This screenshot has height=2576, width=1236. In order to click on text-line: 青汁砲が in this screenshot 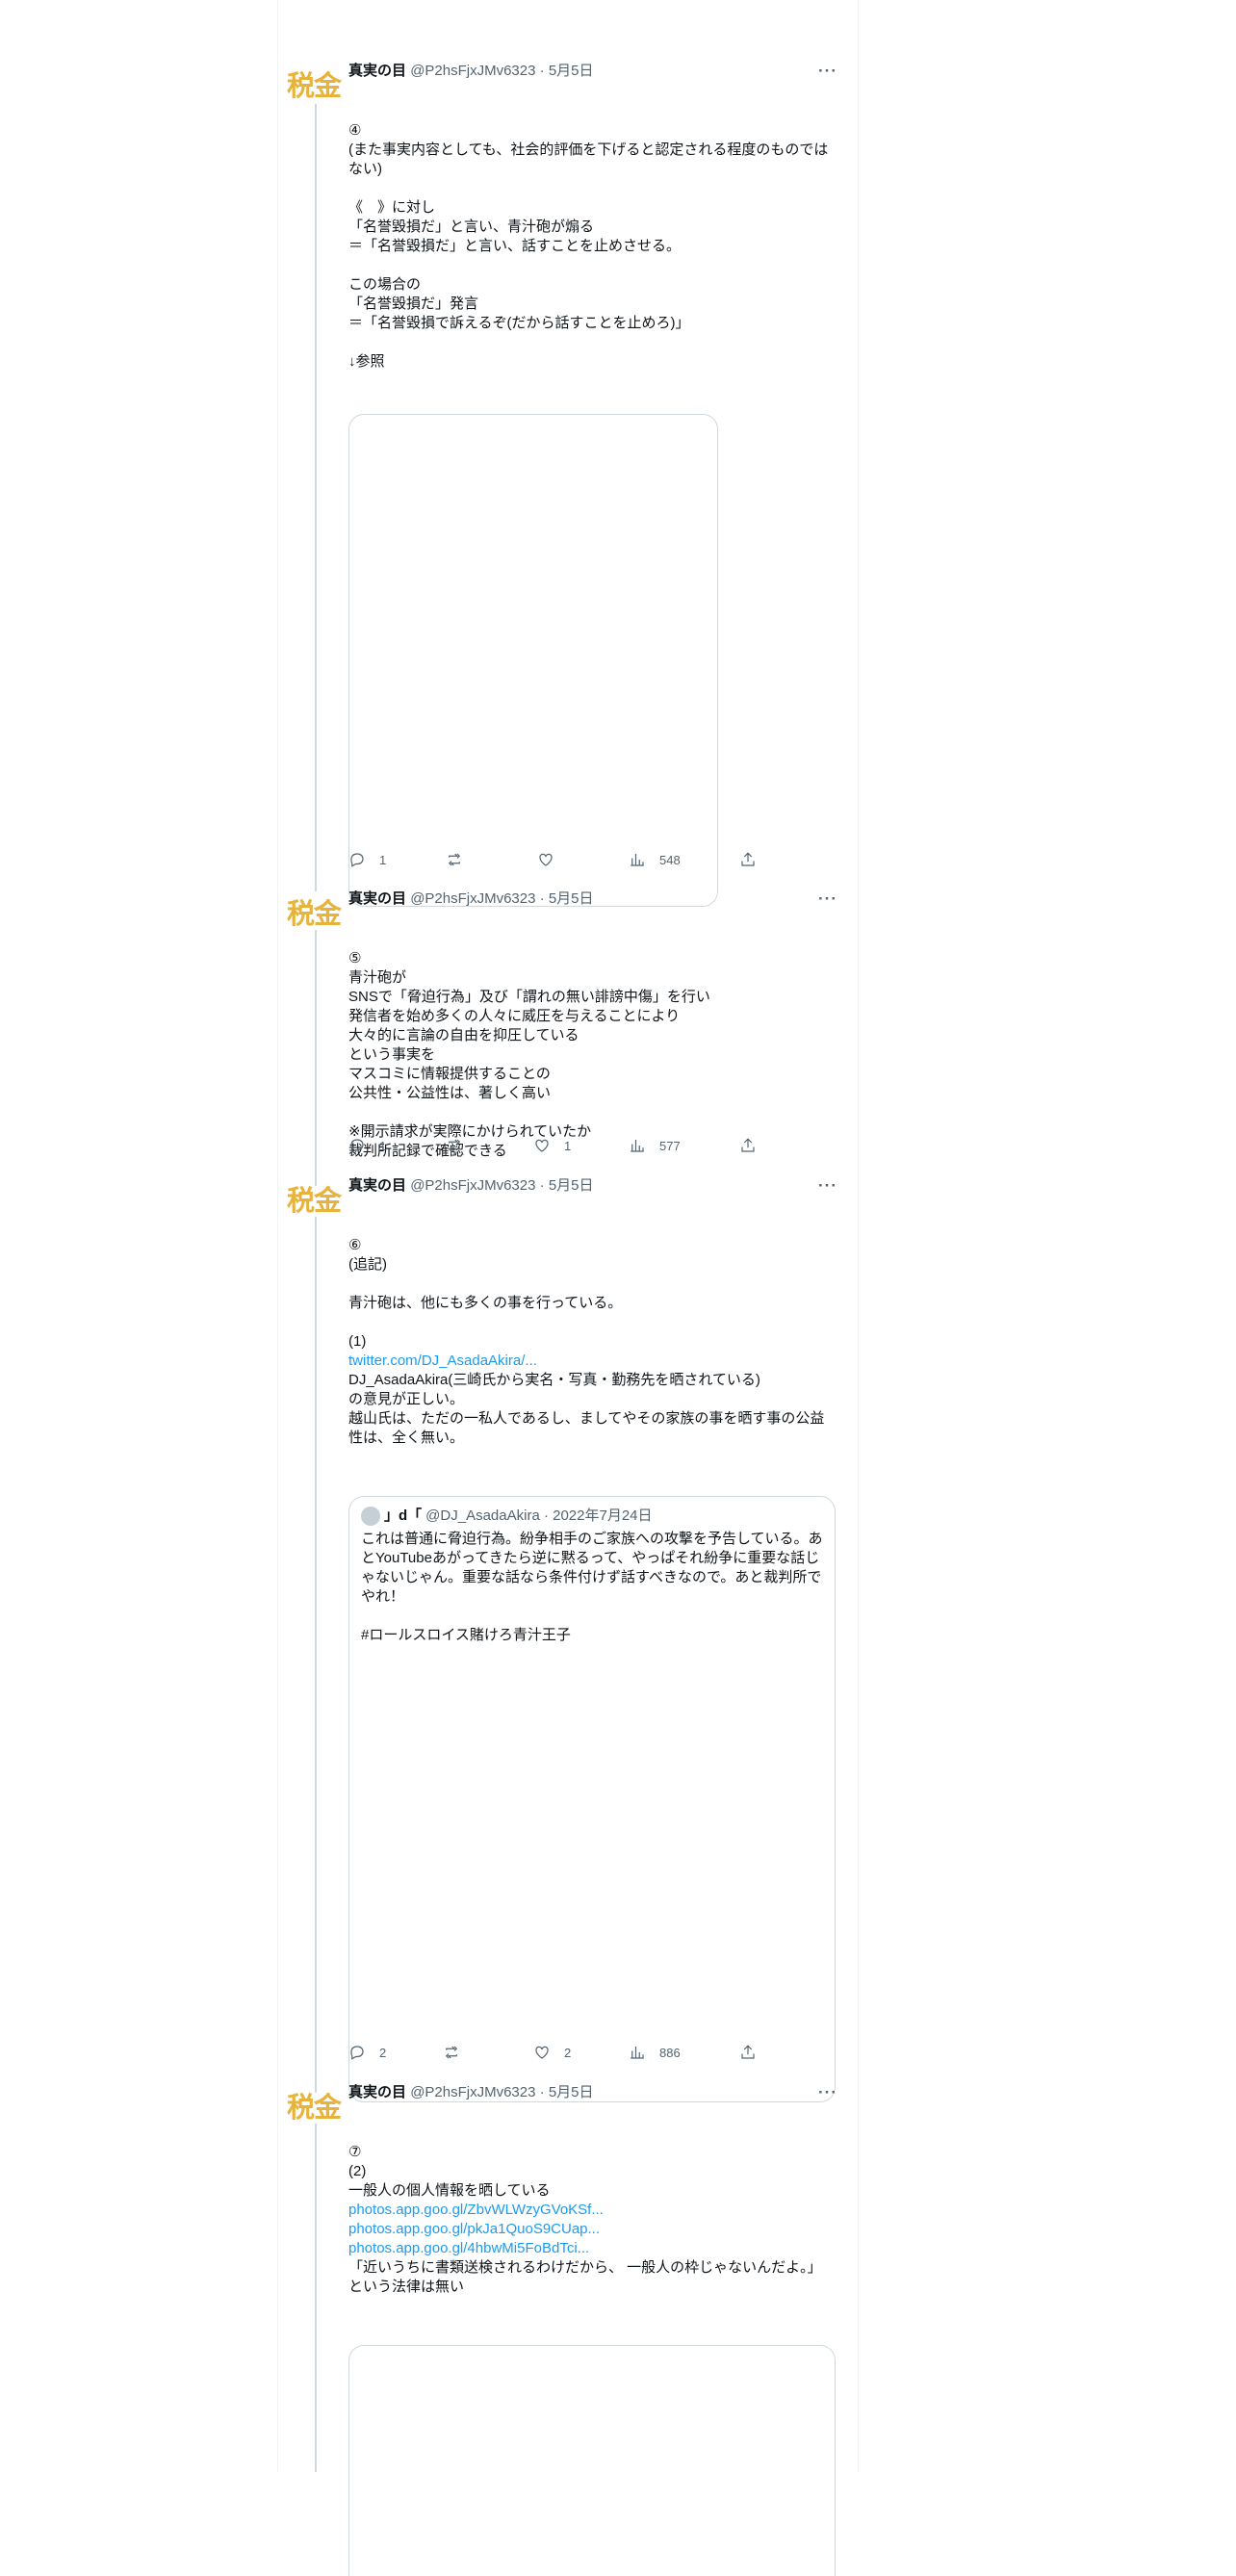, I will do `click(377, 978)`.